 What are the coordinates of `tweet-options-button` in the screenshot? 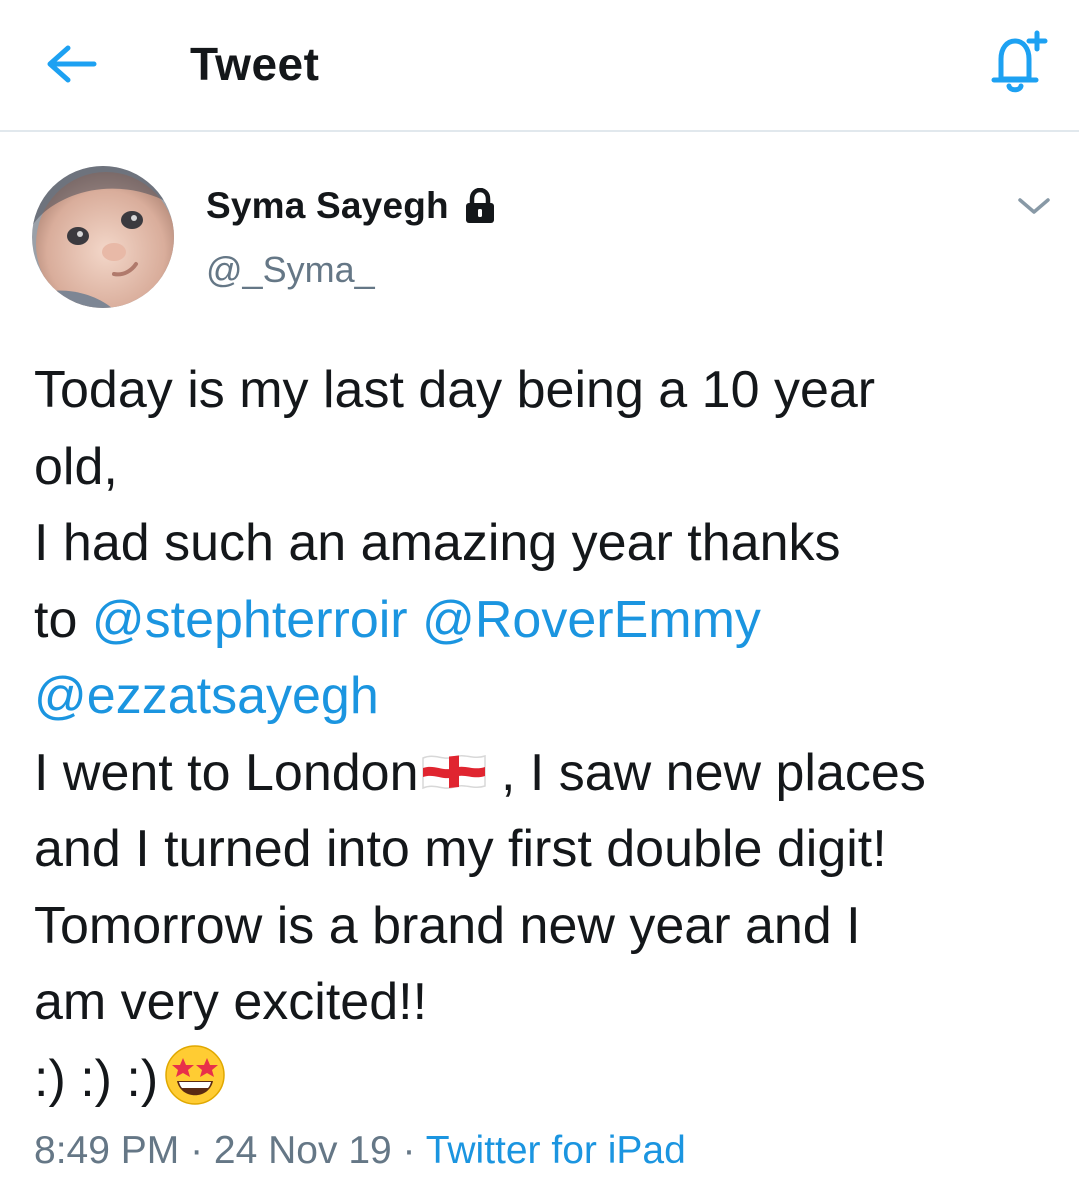 It's located at (1034, 206).